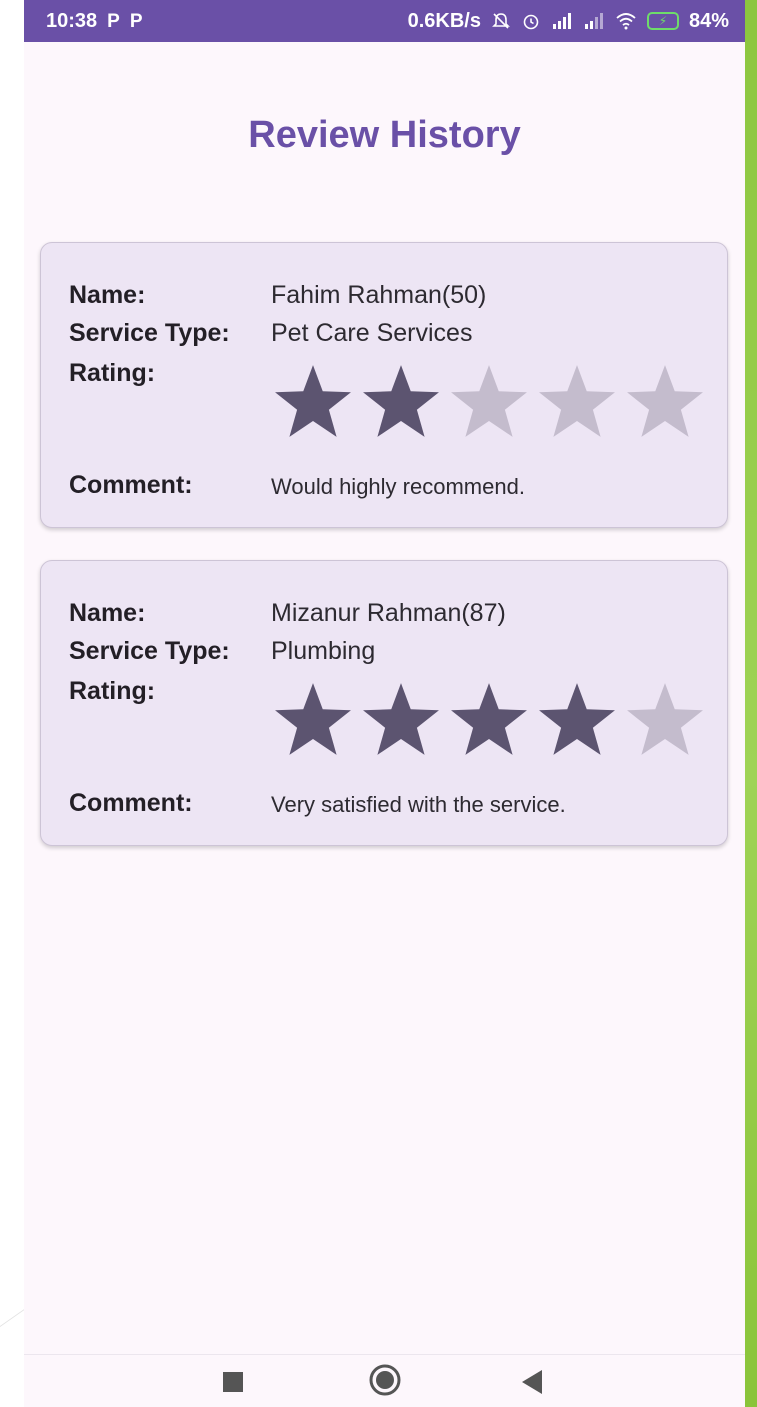  Describe the element at coordinates (372, 333) in the screenshot. I see `service-type-value: Pet Care Services` at that location.